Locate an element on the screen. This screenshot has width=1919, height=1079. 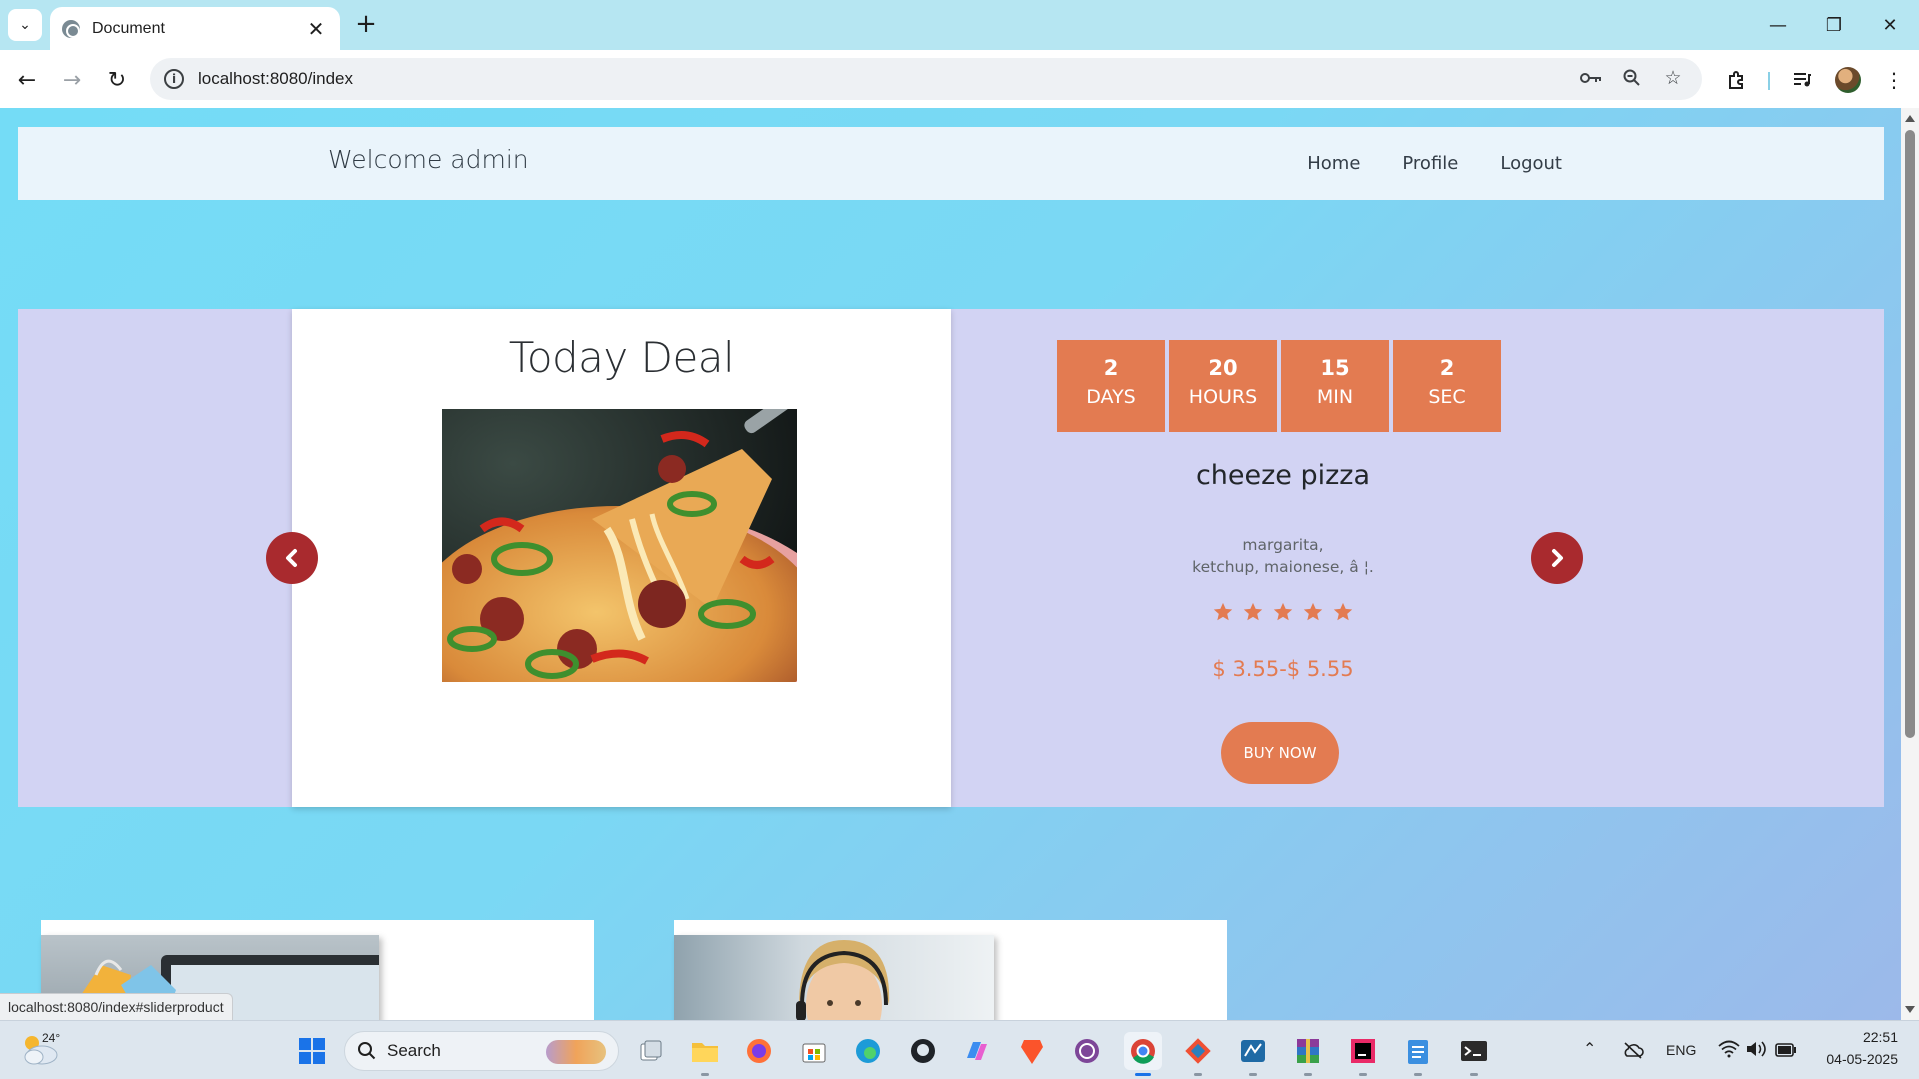
nav-profile-link: Profile is located at coordinates (1430, 163).